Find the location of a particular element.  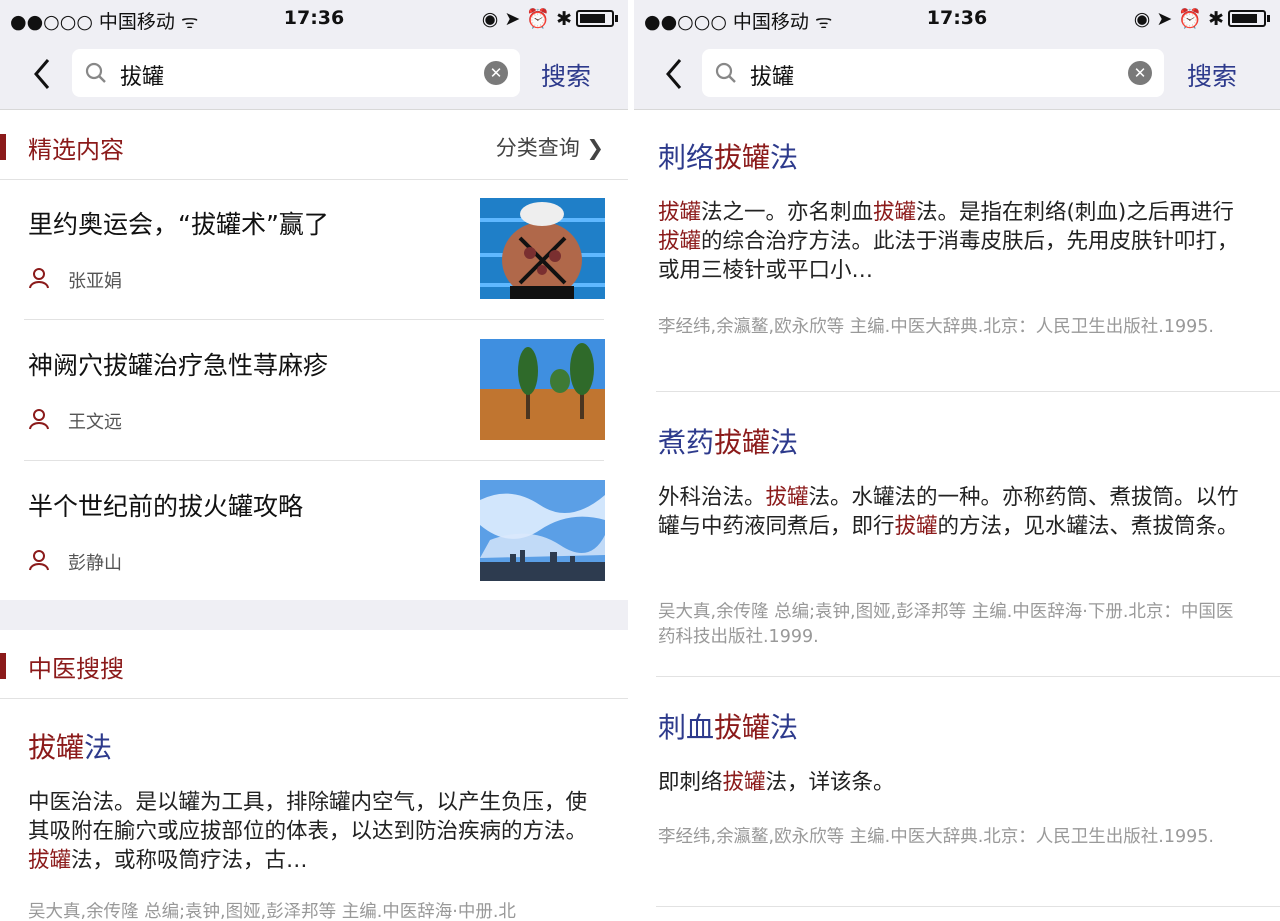

section-title: 精选内容 is located at coordinates (76, 150).